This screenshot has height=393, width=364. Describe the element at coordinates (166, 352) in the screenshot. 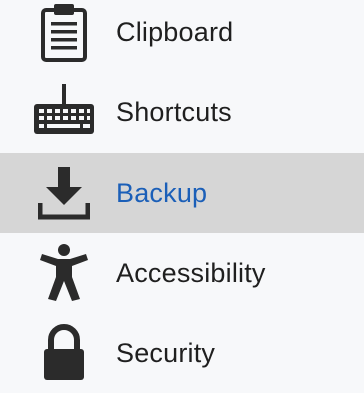

I see `sidebar-item-label: Security` at that location.